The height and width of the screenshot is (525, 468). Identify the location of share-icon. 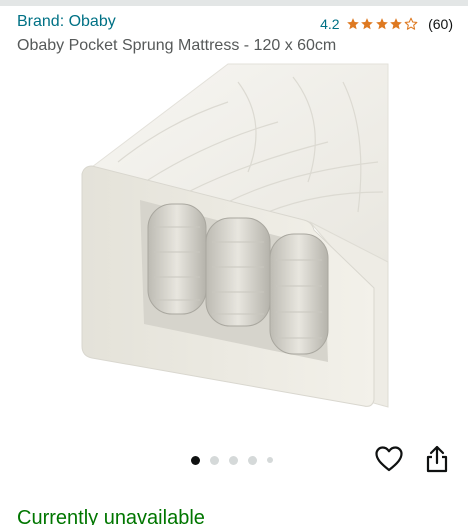
(437, 459).